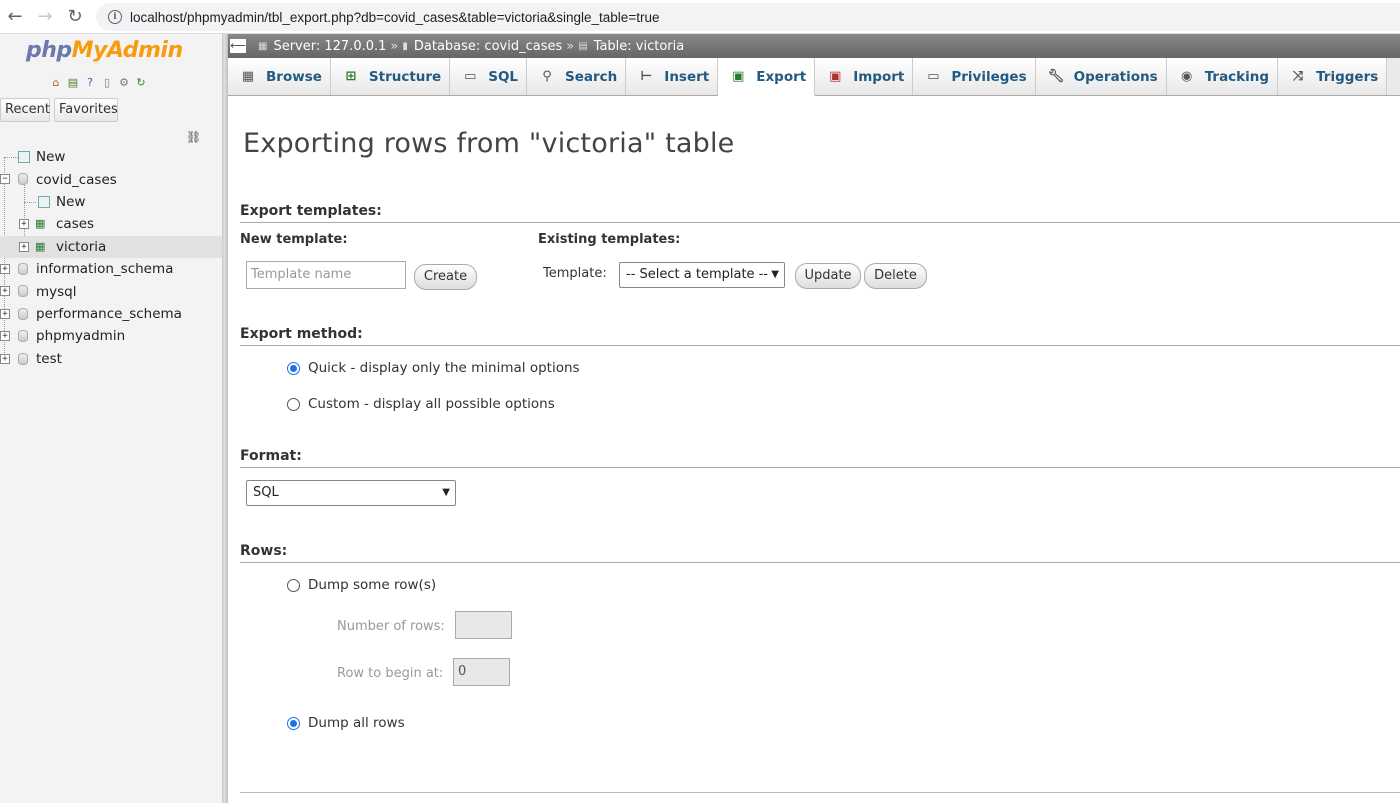 The height and width of the screenshot is (803, 1400). I want to click on browse-icon: ▦, so click(248, 76).